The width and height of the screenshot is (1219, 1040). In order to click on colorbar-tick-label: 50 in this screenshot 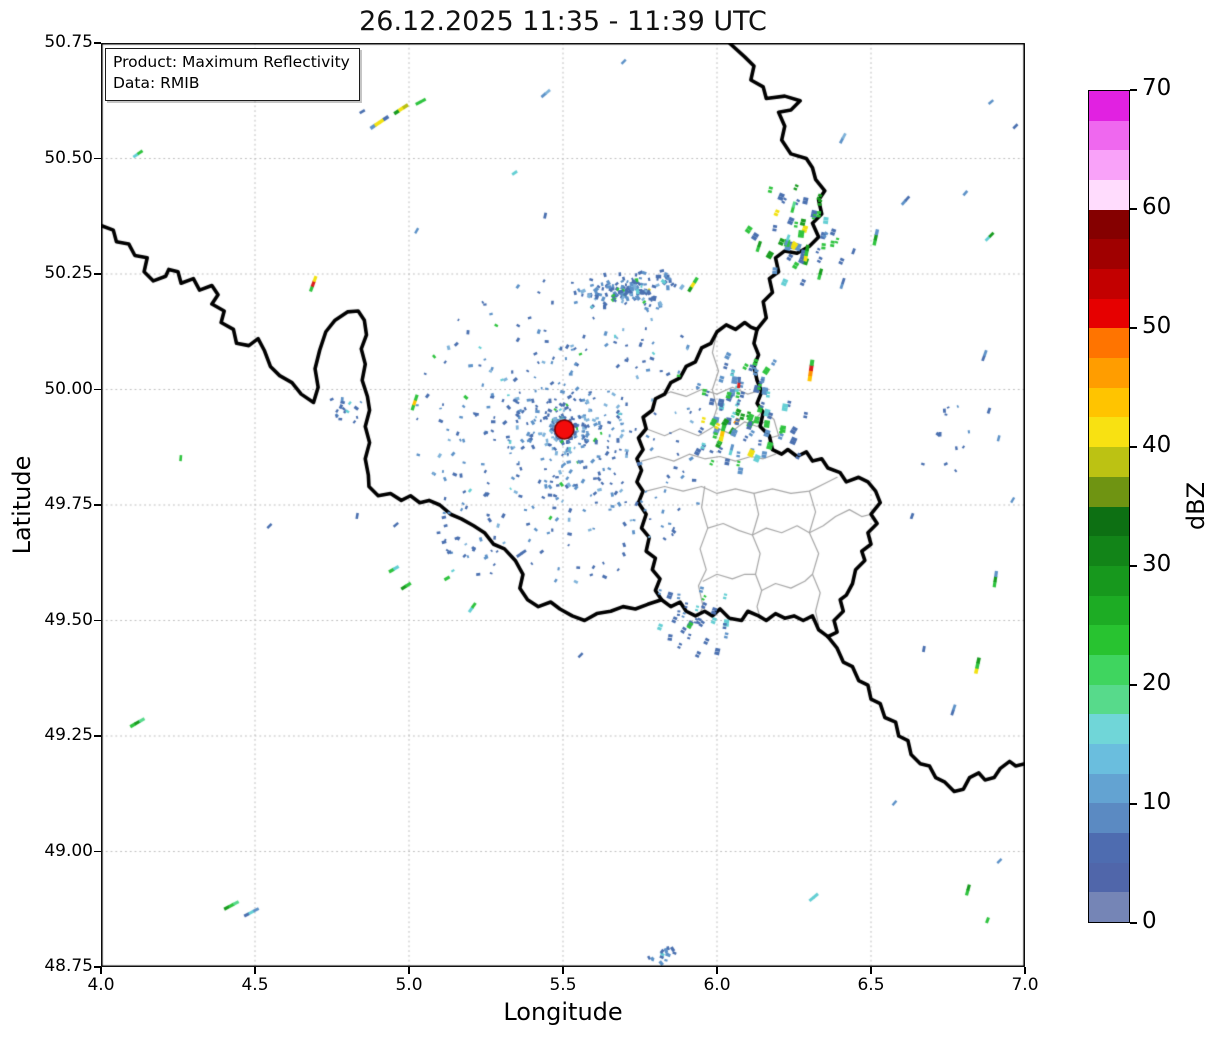, I will do `click(1157, 326)`.